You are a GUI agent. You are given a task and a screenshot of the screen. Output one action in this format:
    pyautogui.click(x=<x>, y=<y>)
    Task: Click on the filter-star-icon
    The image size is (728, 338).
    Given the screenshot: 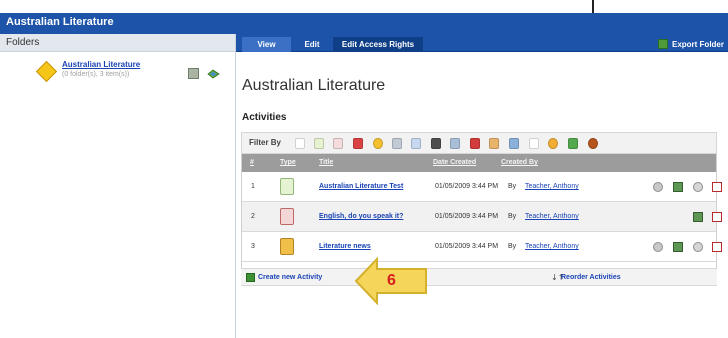 What is the action you would take?
    pyautogui.click(x=378, y=143)
    